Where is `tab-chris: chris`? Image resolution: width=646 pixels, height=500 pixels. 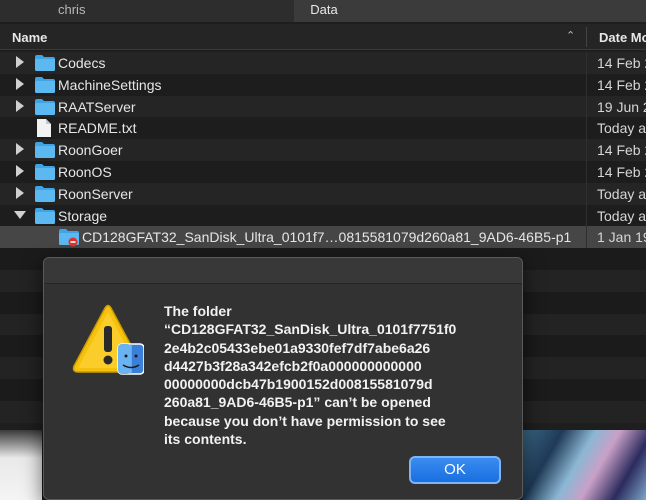 tab-chris: chris is located at coordinates (147, 11).